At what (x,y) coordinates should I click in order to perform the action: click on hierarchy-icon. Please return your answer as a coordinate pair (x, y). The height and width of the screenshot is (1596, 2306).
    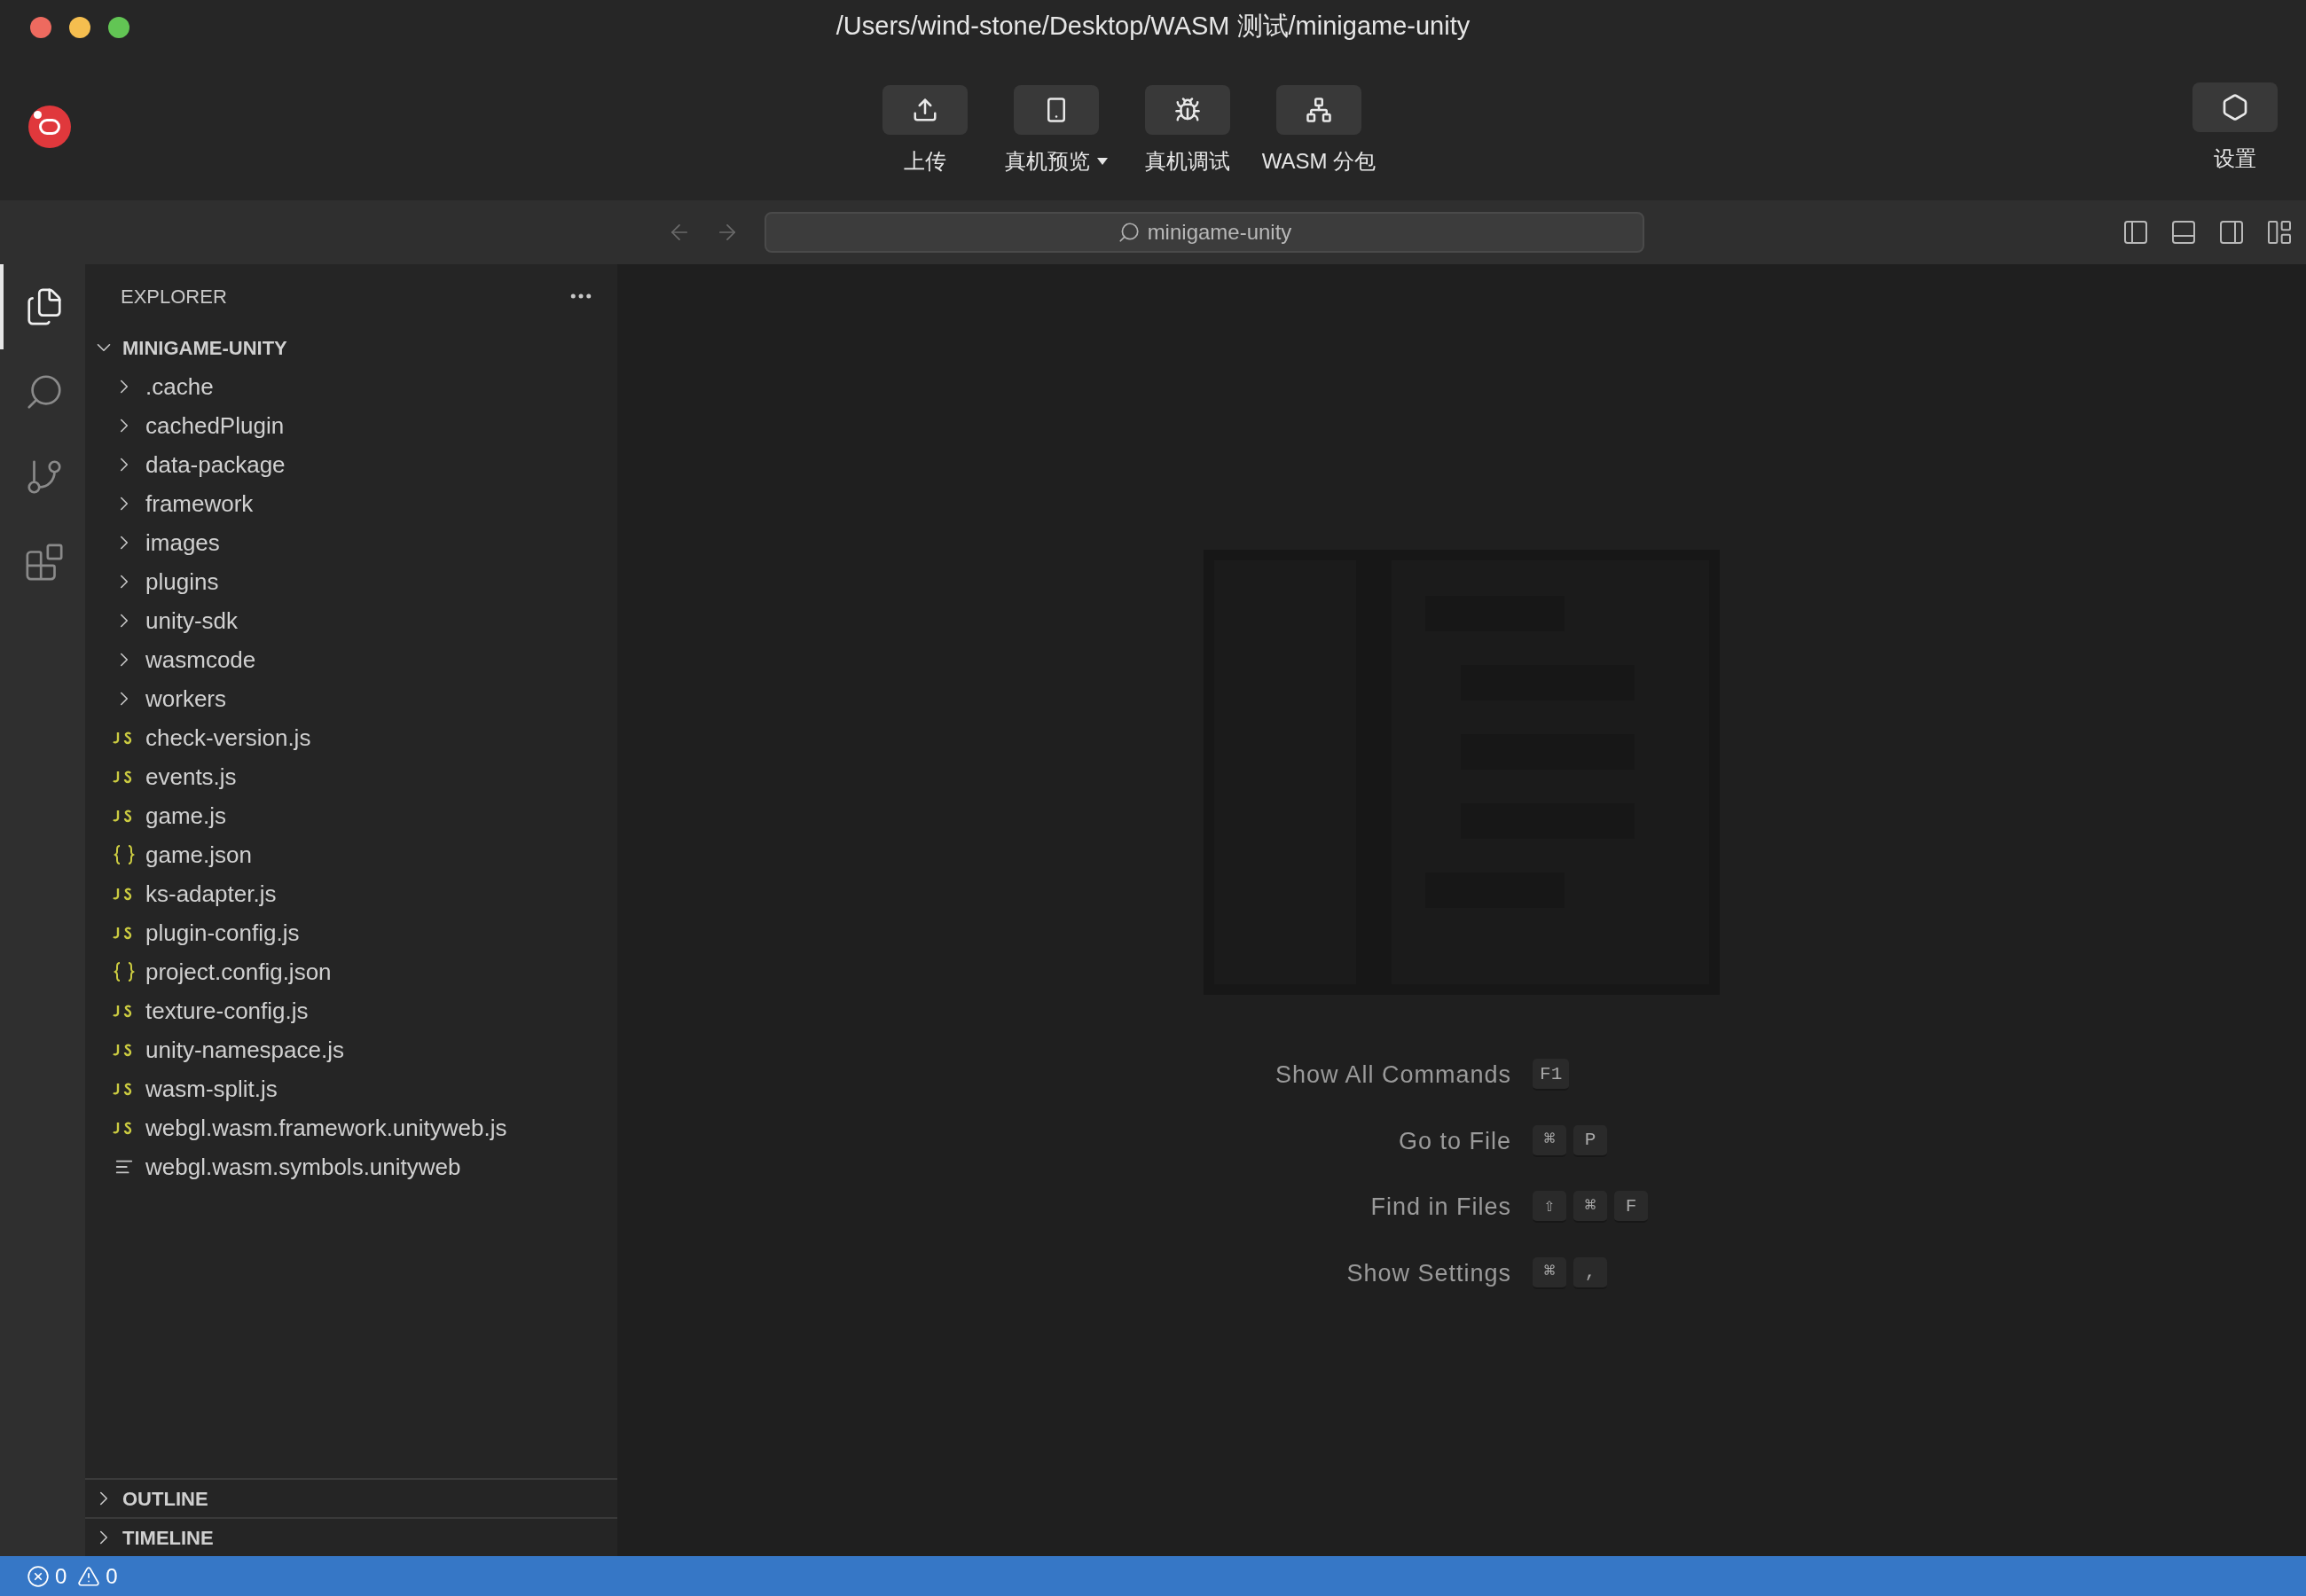
    Looking at the image, I should click on (1319, 110).